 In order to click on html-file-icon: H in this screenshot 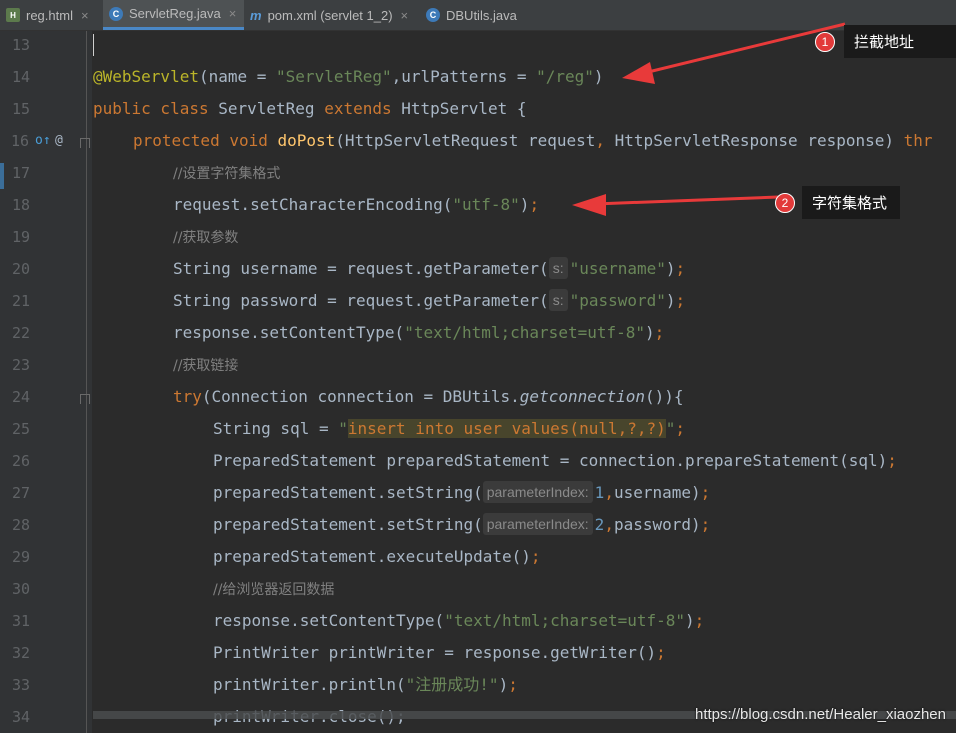, I will do `click(13, 15)`.